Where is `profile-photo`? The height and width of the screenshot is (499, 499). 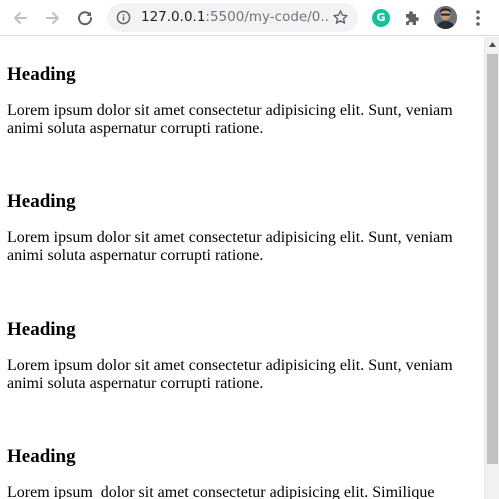
profile-photo is located at coordinates (445, 17).